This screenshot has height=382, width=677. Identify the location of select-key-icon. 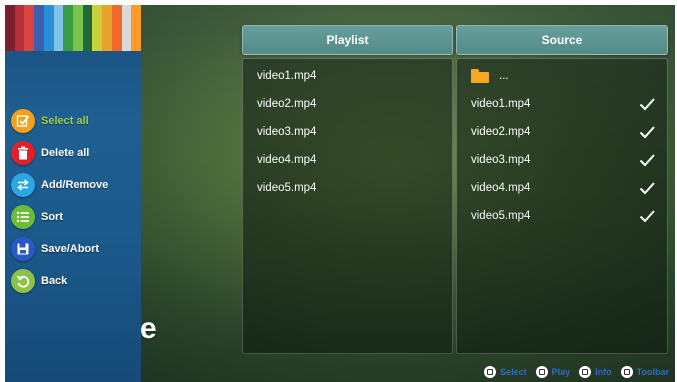
(490, 372).